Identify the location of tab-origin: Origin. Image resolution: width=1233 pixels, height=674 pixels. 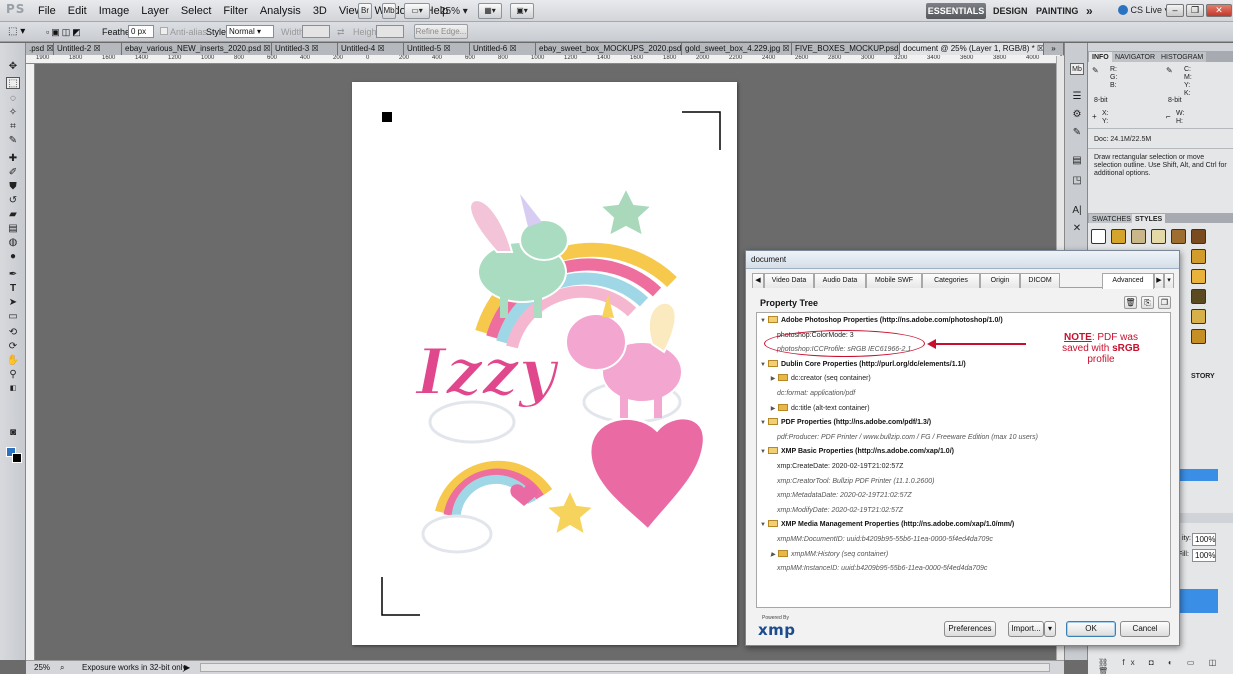
(1000, 280).